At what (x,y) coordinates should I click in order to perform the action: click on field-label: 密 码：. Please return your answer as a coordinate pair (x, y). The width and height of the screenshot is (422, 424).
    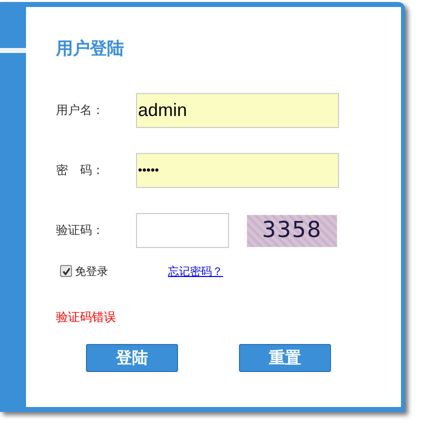
    Looking at the image, I should click on (80, 170).